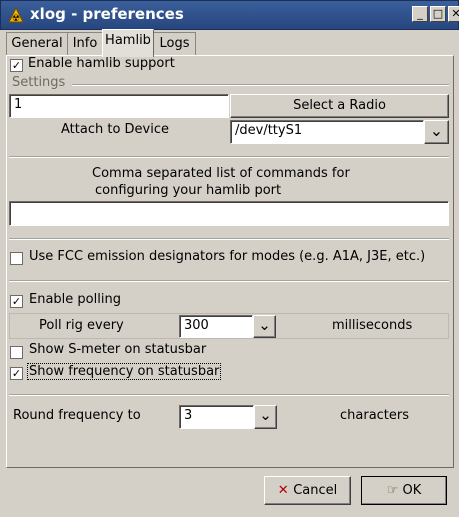  What do you see at coordinates (16, 373) in the screenshot?
I see `show-frequency-checkbox: ✓` at bounding box center [16, 373].